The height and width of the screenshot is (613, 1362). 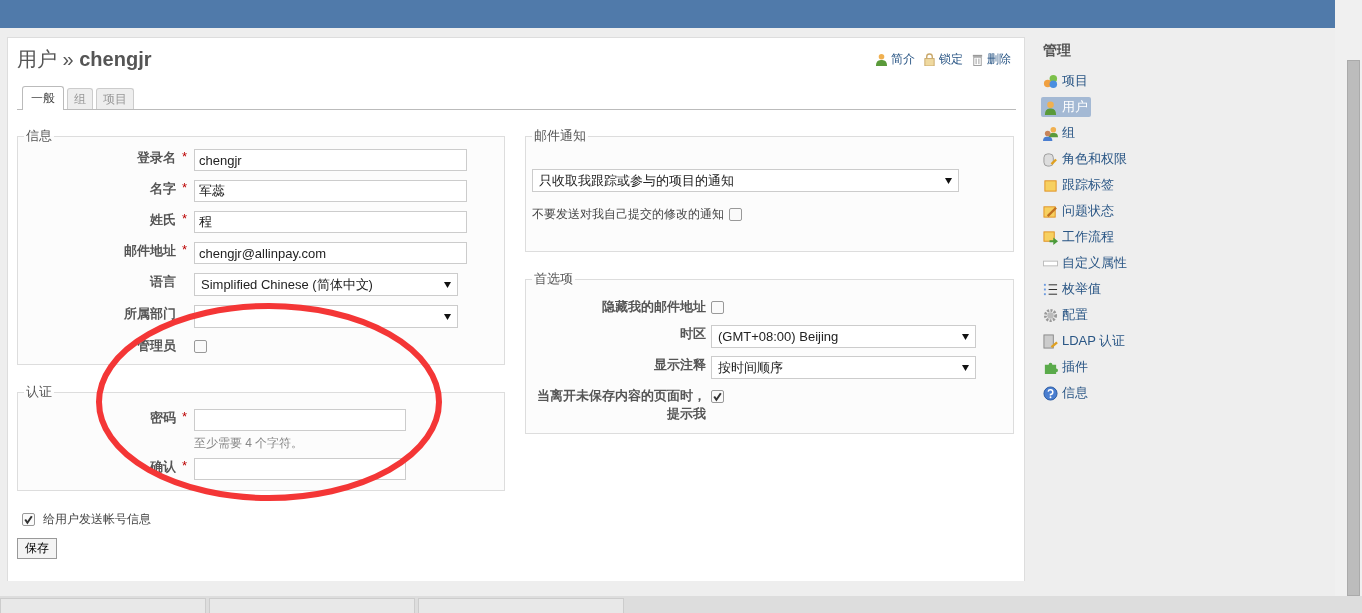 What do you see at coordinates (1079, 237) in the screenshot?
I see `sidebar-item: 工作流程` at bounding box center [1079, 237].